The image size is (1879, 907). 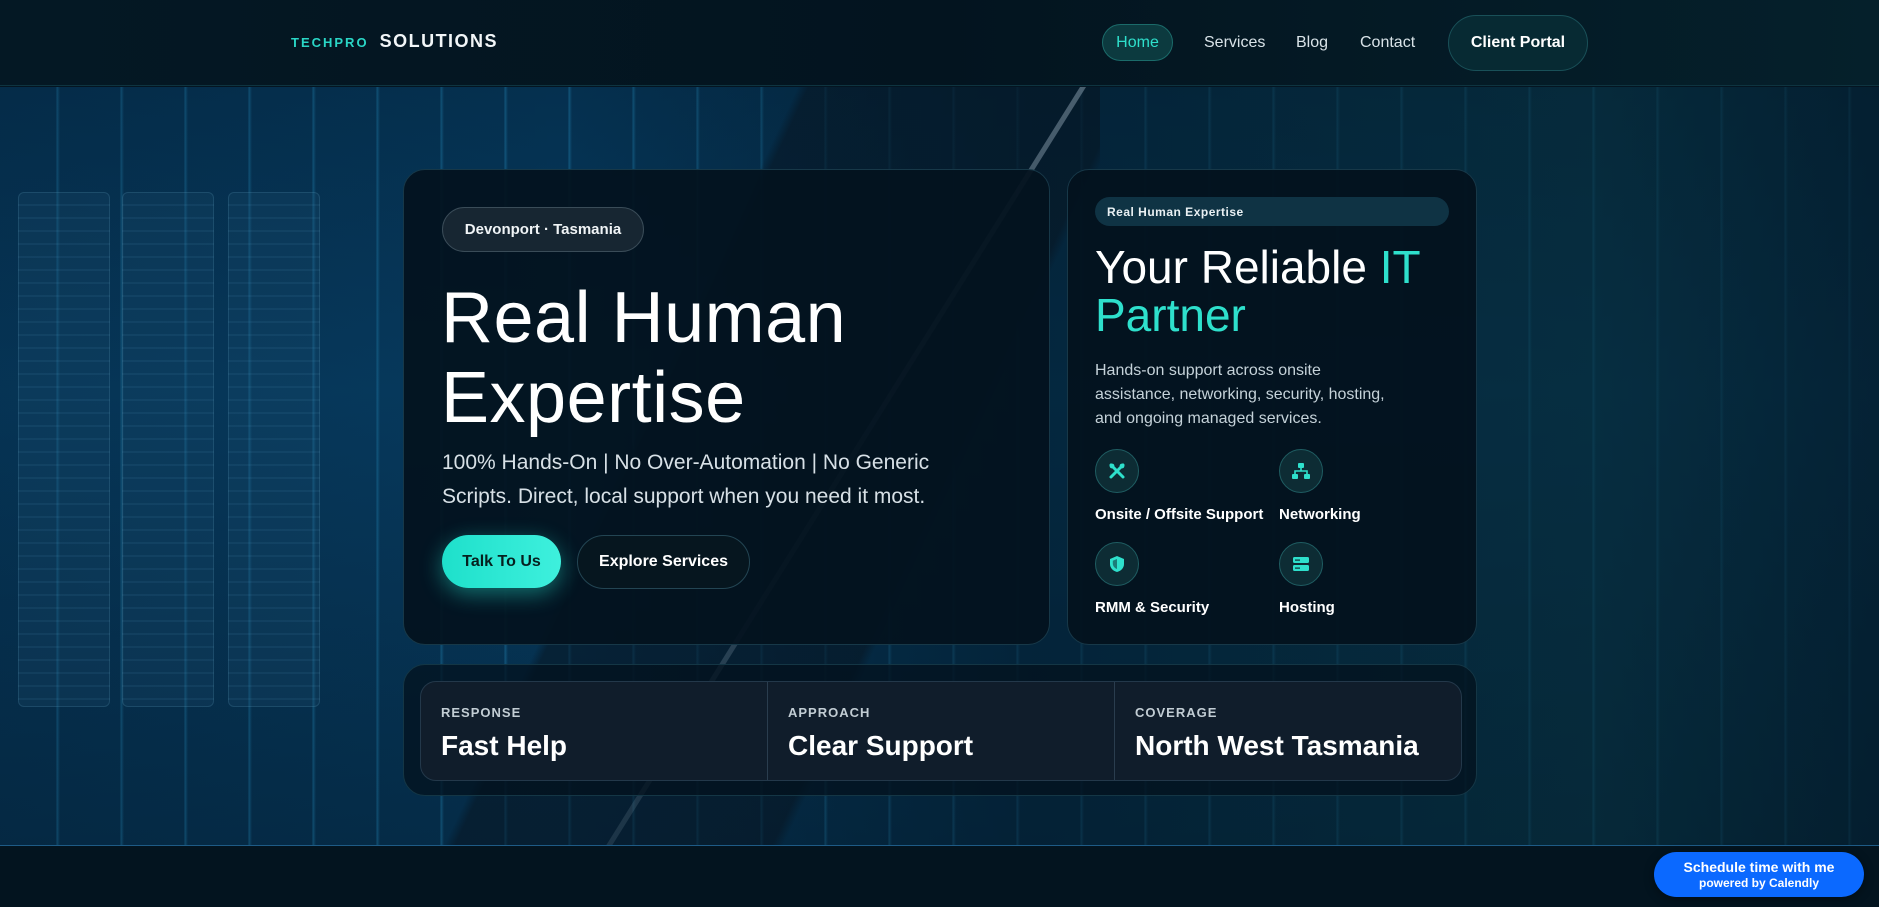 What do you see at coordinates (1117, 471) in the screenshot?
I see `tools-icon` at bounding box center [1117, 471].